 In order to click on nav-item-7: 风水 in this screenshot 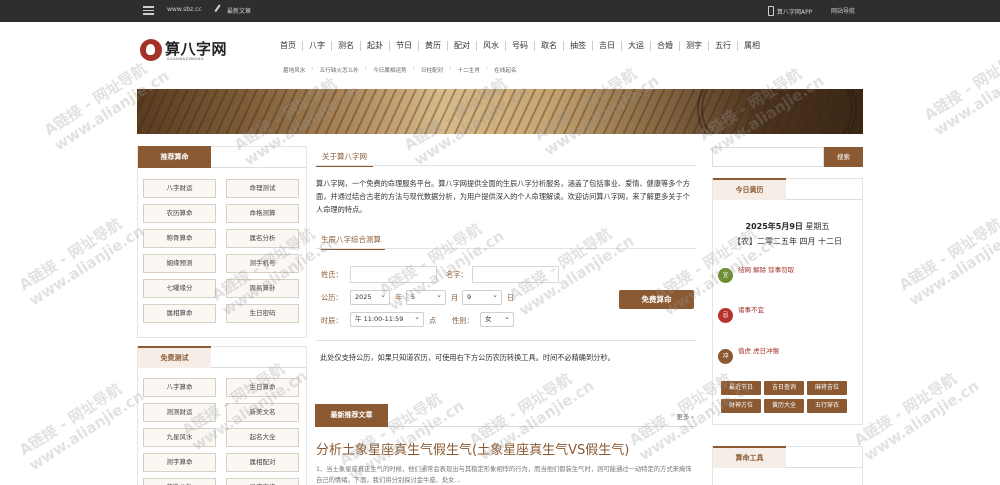, I will do `click(490, 46)`.